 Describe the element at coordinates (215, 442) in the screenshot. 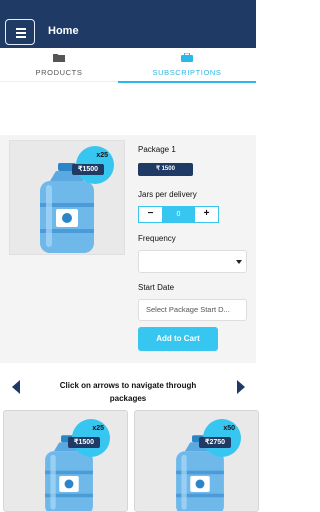

I see `badge-price: ₹2750` at that location.